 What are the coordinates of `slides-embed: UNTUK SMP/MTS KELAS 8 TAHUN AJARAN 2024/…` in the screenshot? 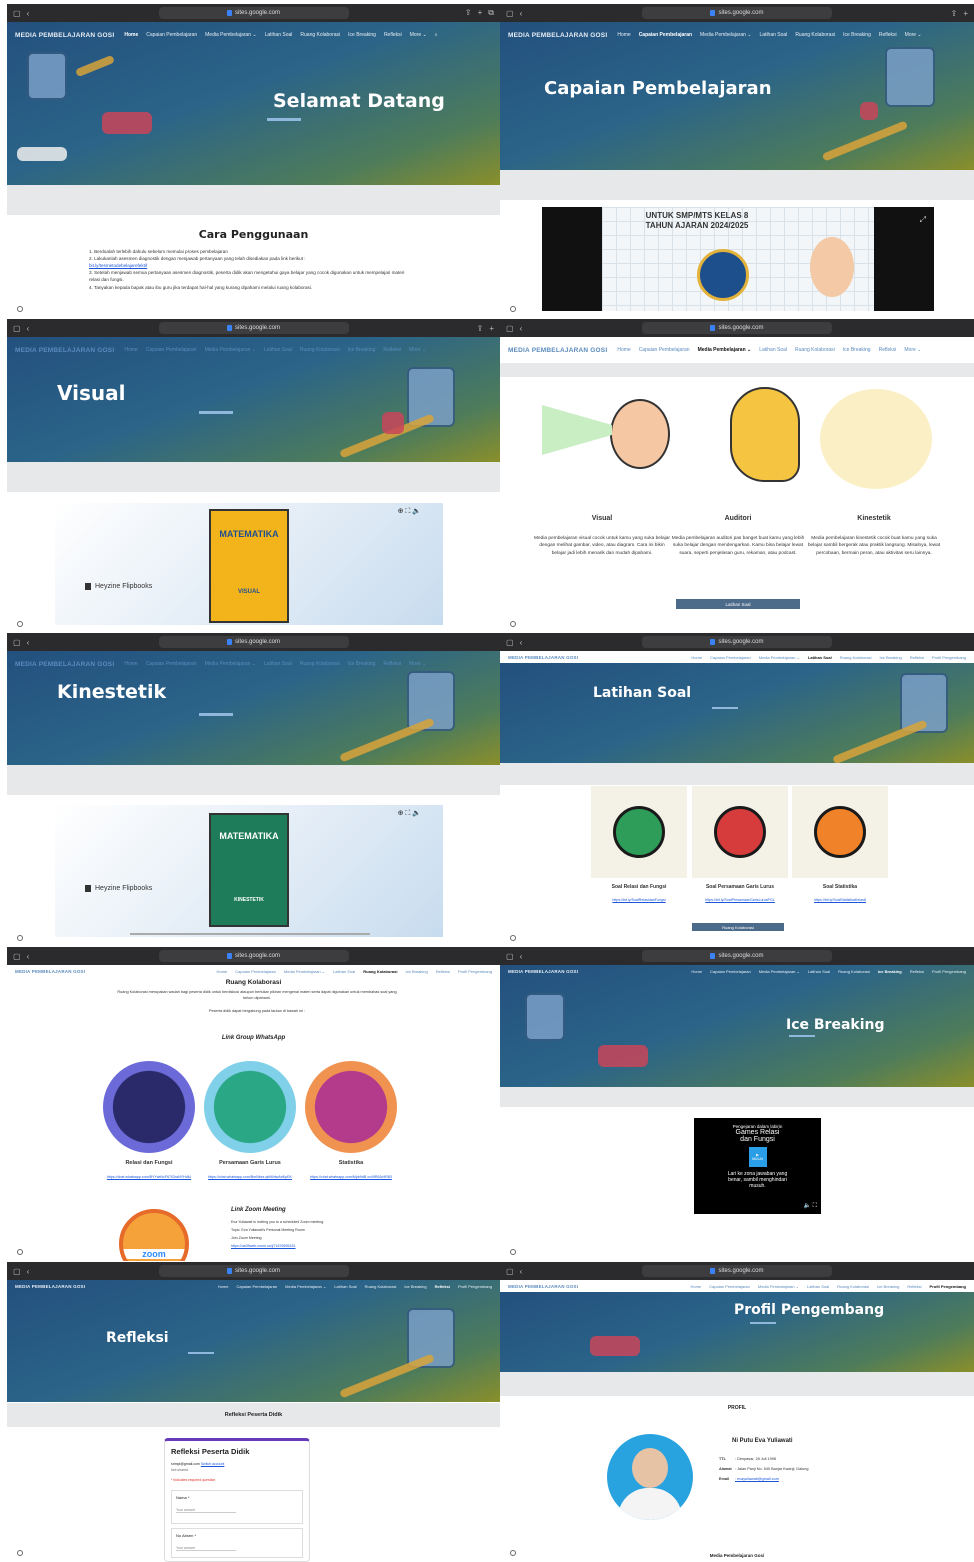 It's located at (738, 259).